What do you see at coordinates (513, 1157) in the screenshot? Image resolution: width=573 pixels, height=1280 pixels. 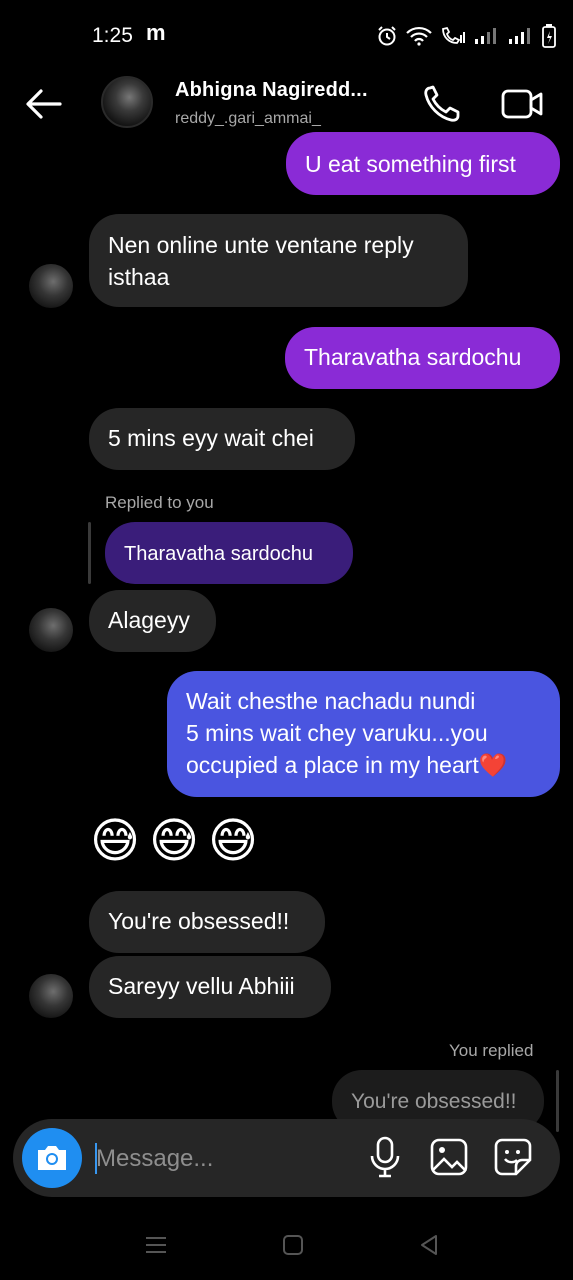 I see `sticker-icon` at bounding box center [513, 1157].